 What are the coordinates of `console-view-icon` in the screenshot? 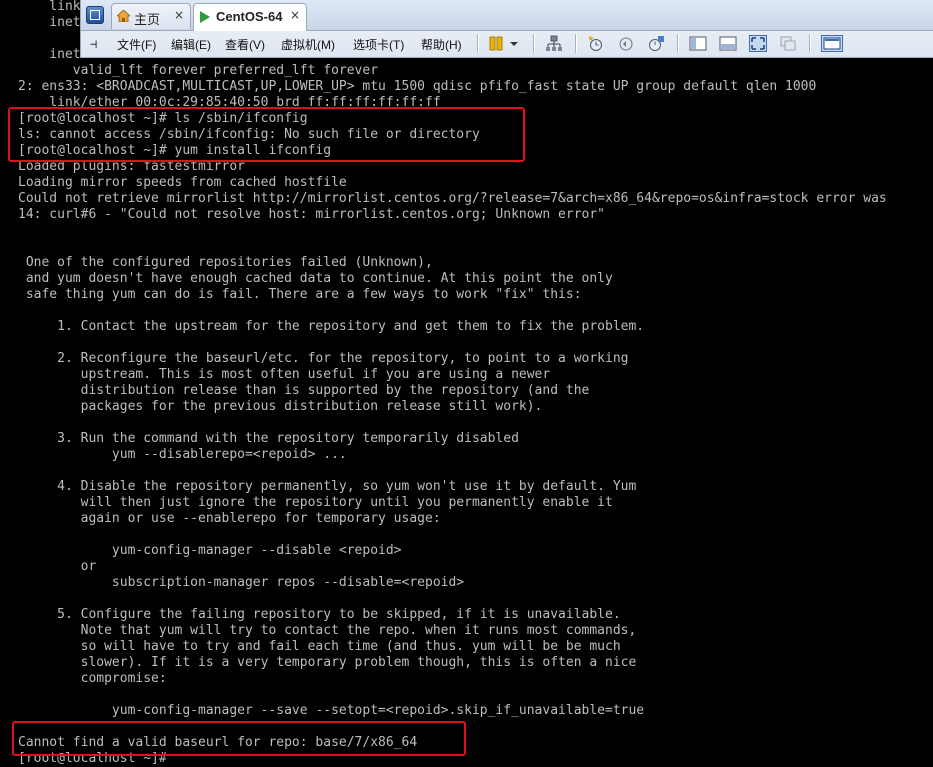 It's located at (832, 43).